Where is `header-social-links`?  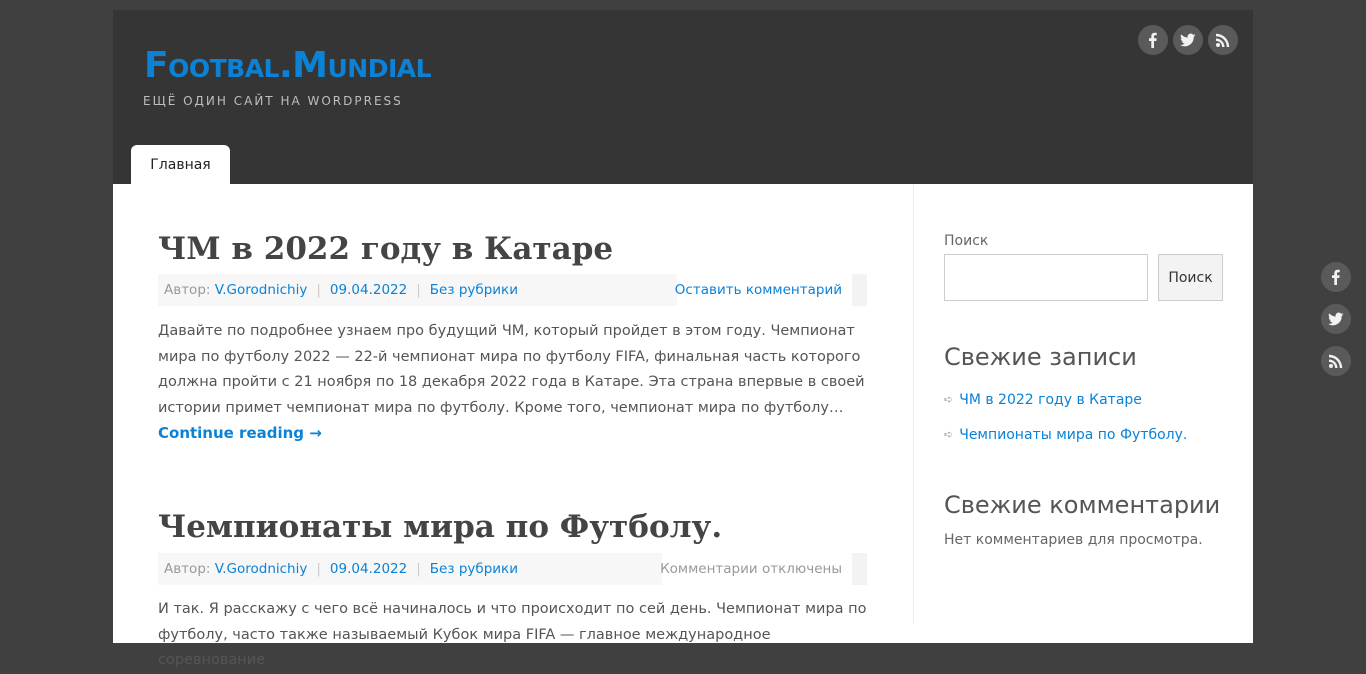
header-social-links is located at coordinates (1188, 40).